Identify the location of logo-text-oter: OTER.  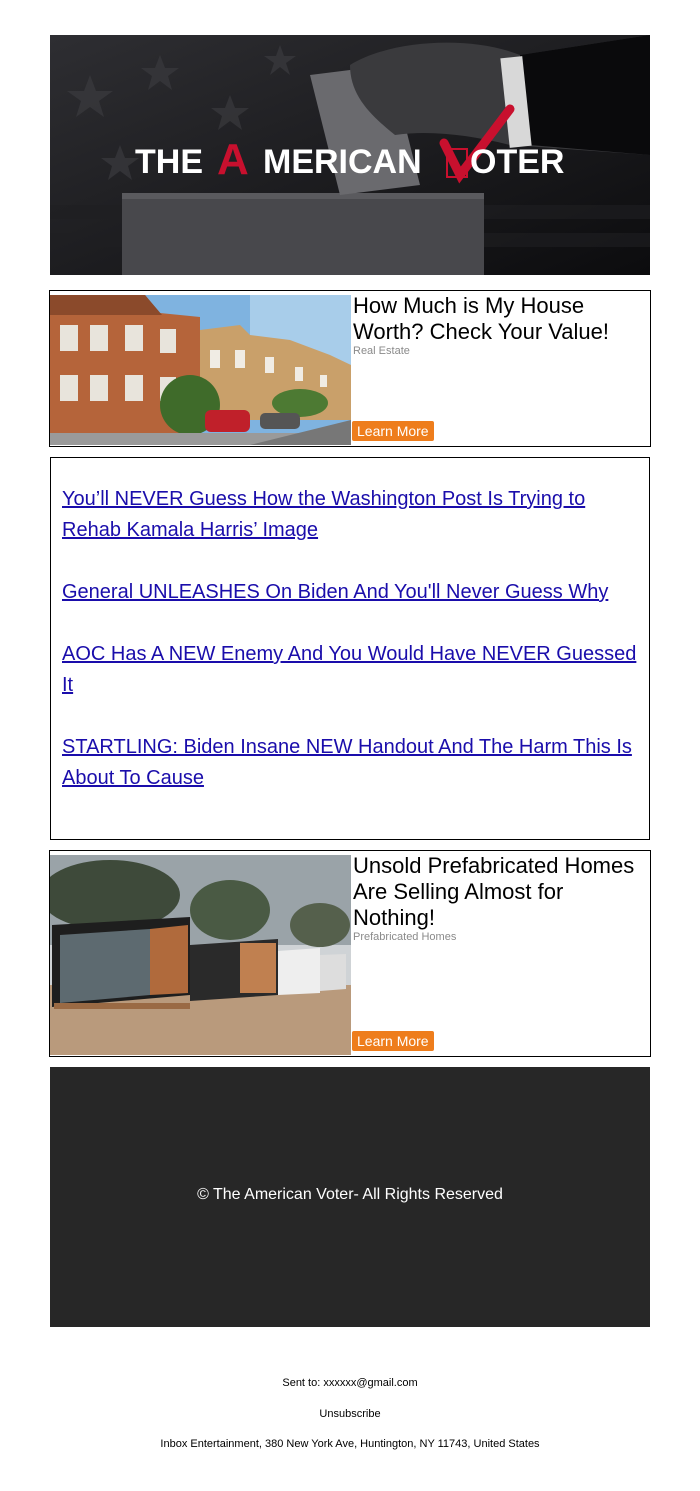
(517, 162).